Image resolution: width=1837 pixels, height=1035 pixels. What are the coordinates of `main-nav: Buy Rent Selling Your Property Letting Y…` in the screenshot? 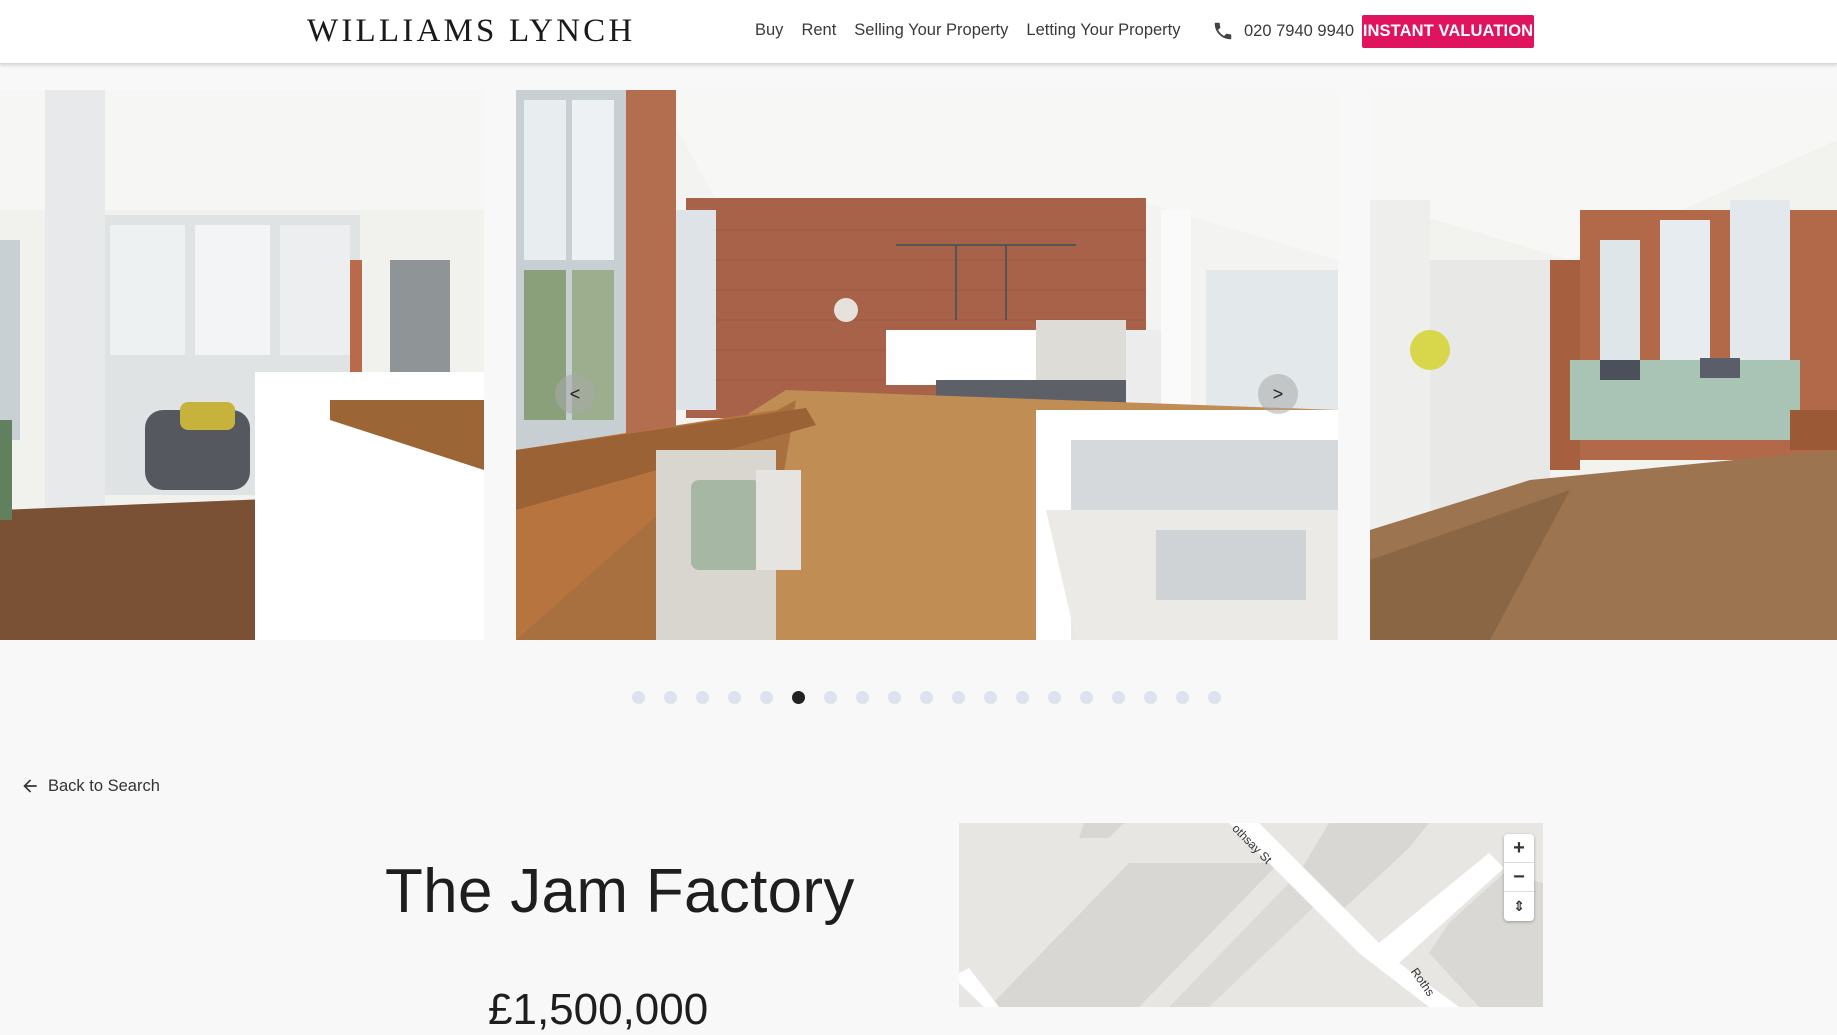 It's located at (977, 30).